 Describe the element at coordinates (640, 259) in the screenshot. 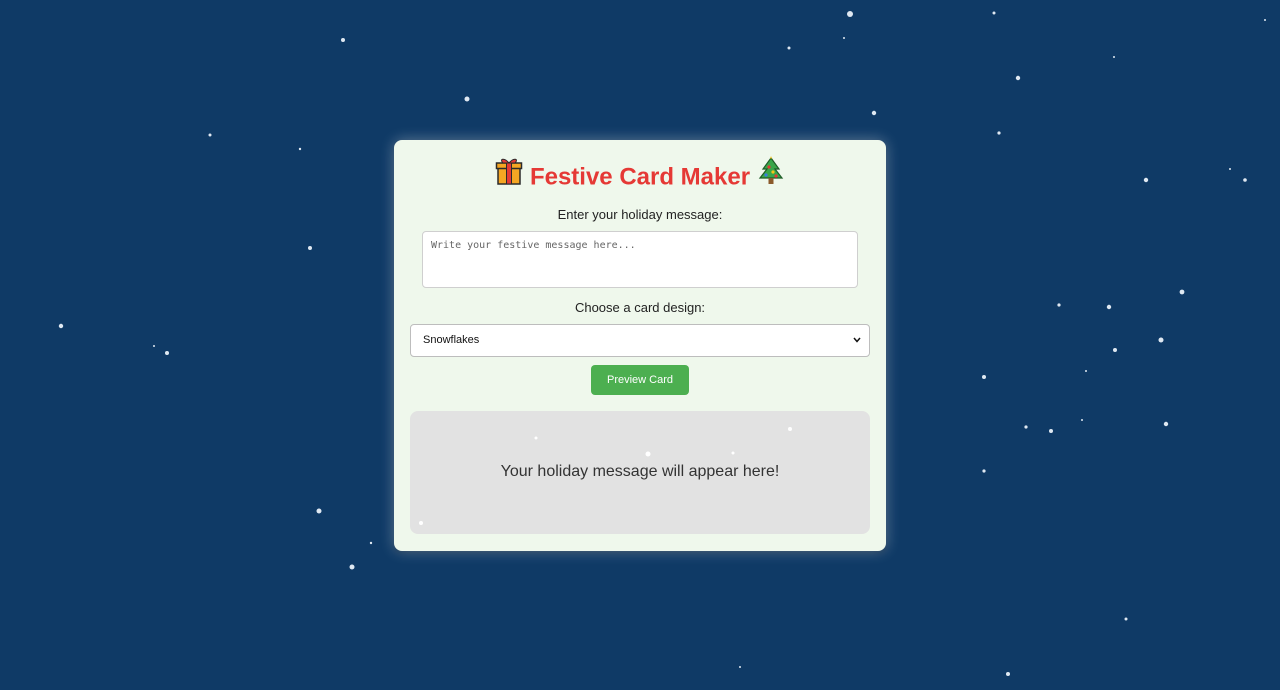

I see `message-input` at that location.